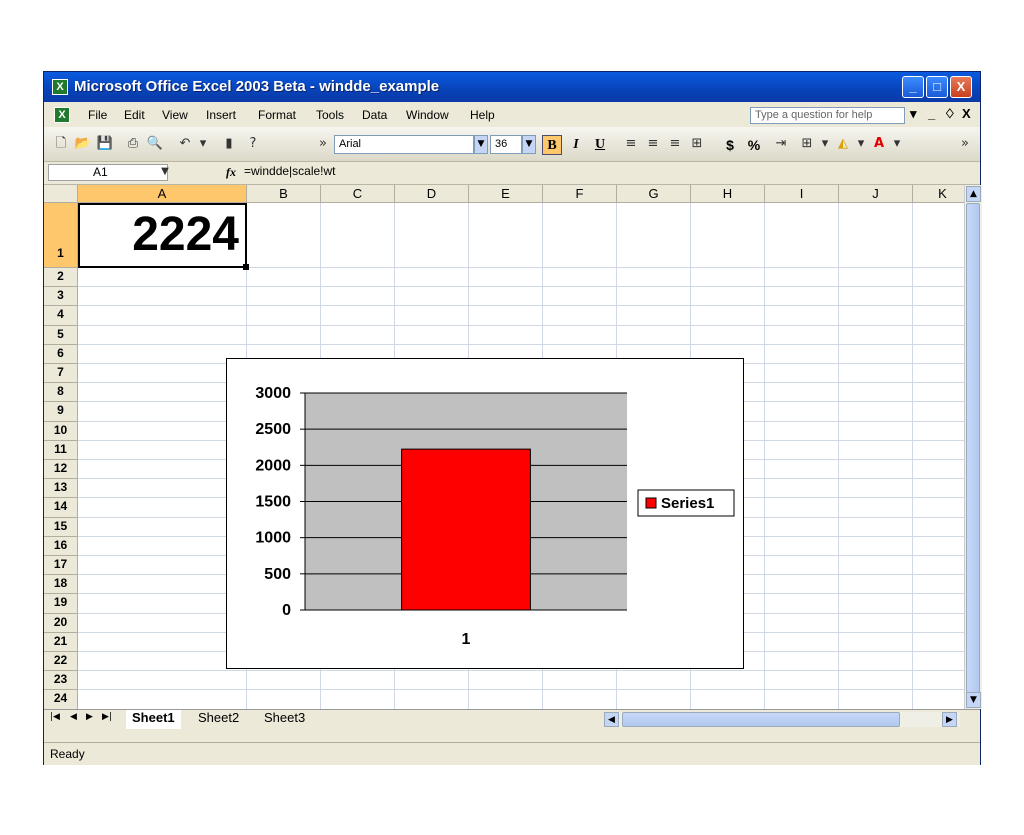 The image size is (1024, 835). Describe the element at coordinates (277, 115) in the screenshot. I see `menu-format: Format` at that location.